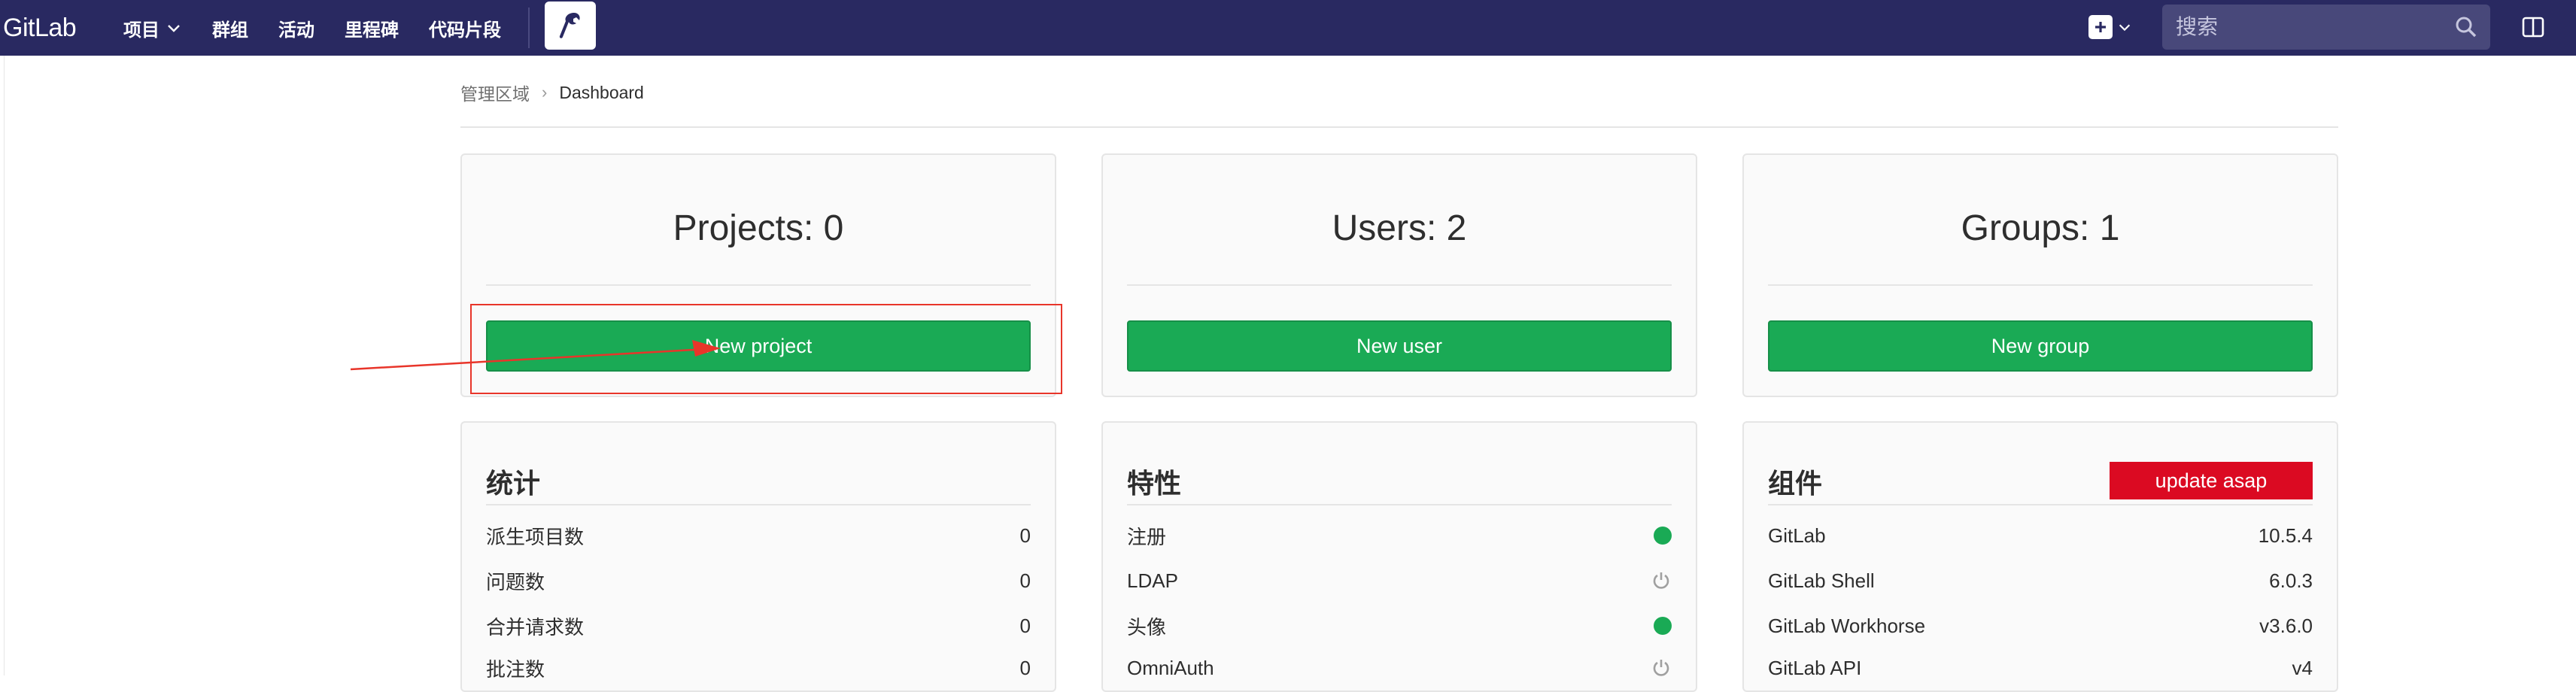 The height and width of the screenshot is (692, 2576). What do you see at coordinates (141, 30) in the screenshot?
I see `nav-projects-label: 项目` at bounding box center [141, 30].